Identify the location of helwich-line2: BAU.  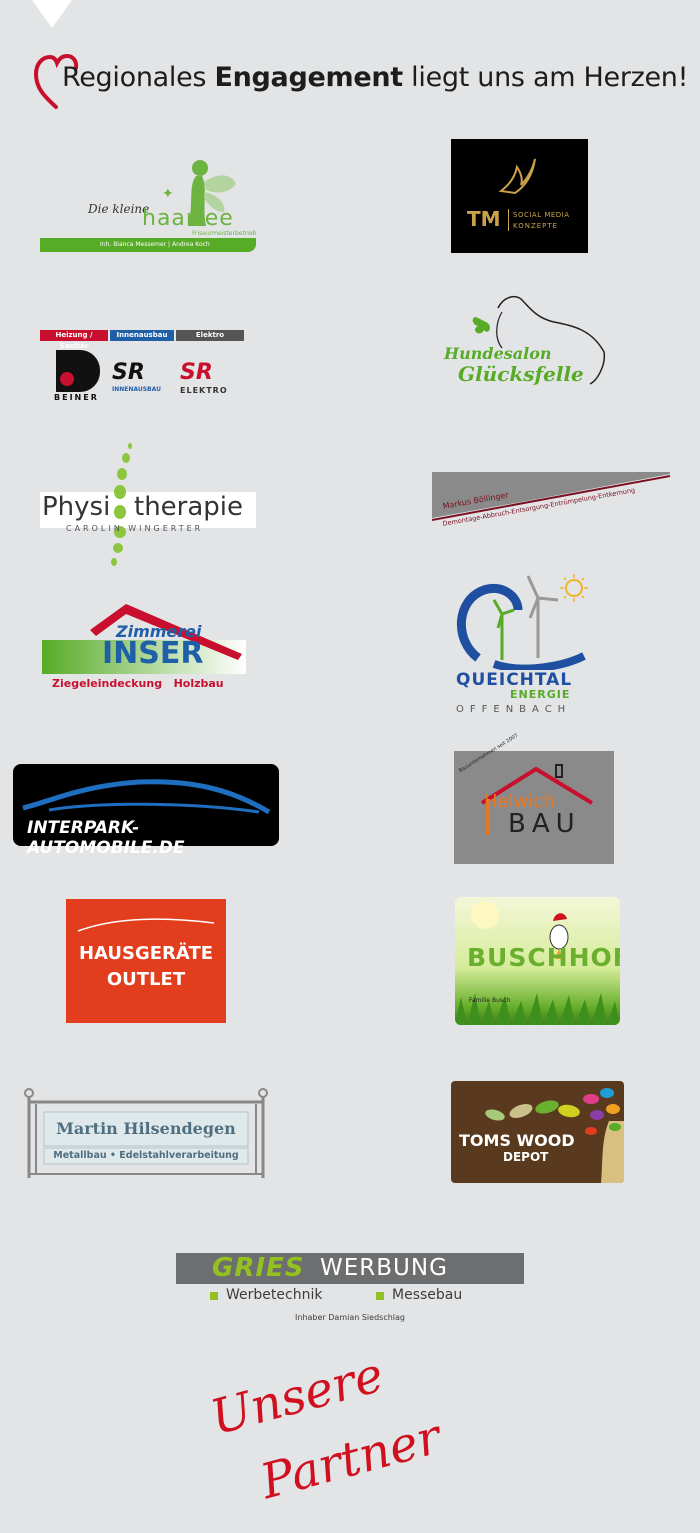
(544, 824).